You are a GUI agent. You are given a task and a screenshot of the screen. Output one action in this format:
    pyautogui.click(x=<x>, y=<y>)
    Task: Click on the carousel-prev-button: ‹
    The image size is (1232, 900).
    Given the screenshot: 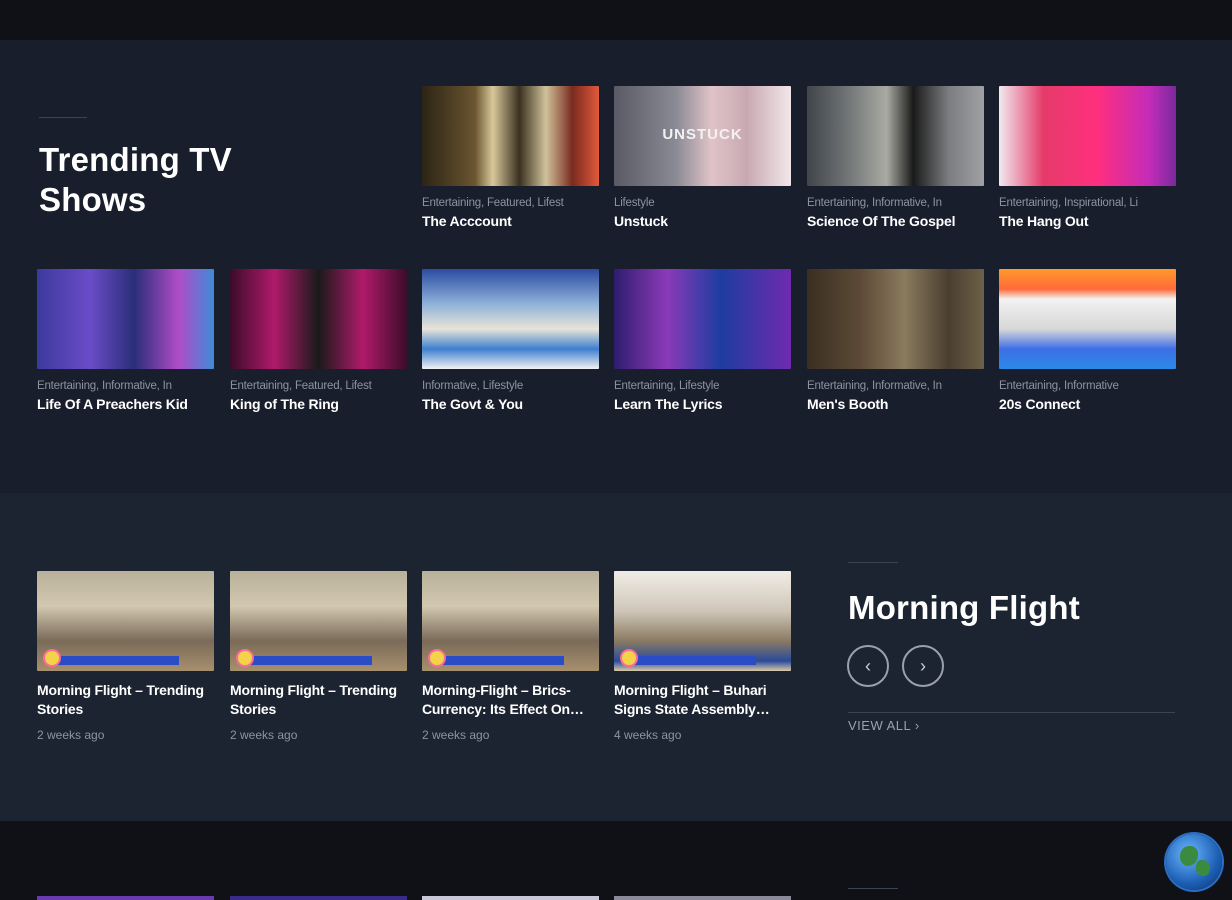 What is the action you would take?
    pyautogui.click(x=868, y=666)
    